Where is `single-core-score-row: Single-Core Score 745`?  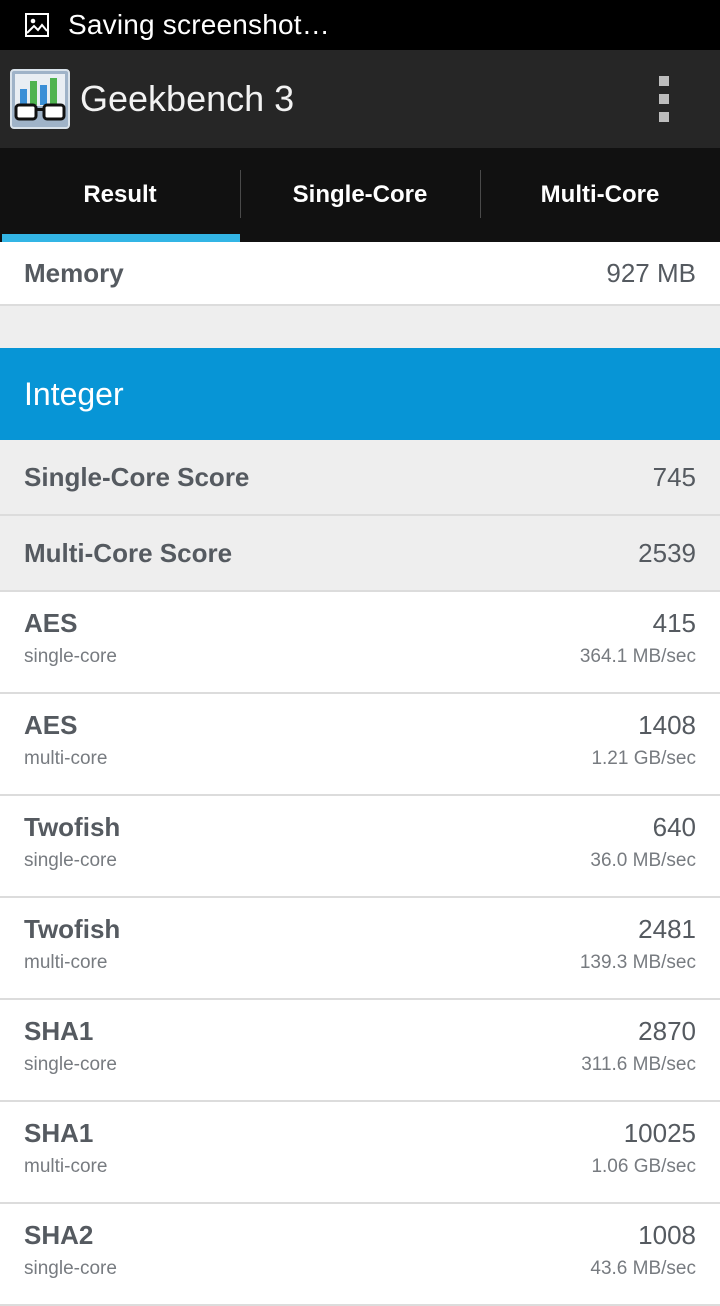
single-core-score-row: Single-Core Score 745 is located at coordinates (360, 478).